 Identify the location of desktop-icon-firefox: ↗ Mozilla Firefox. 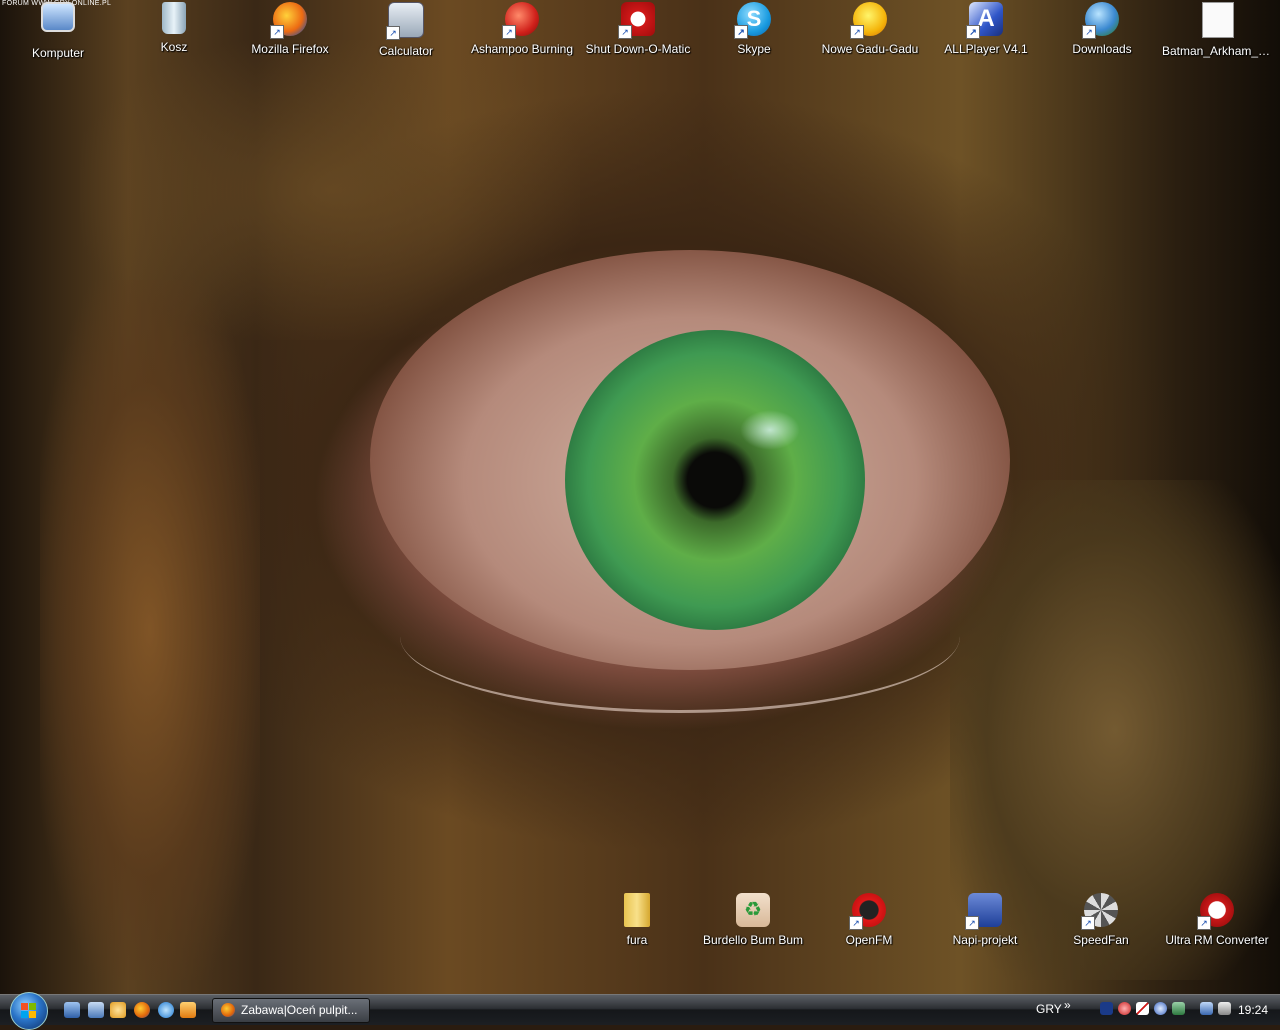
(290, 29).